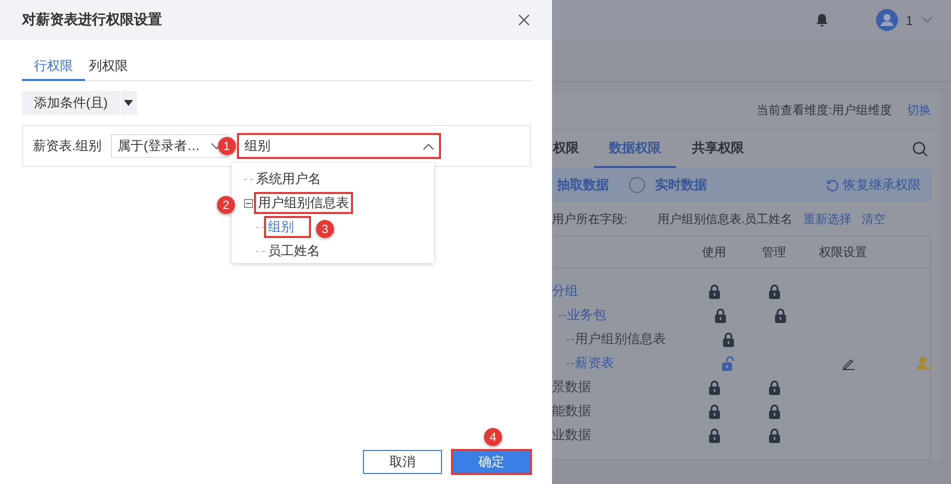  Describe the element at coordinates (288, 179) in the screenshot. I see `tree-option: 系统用户名` at that location.